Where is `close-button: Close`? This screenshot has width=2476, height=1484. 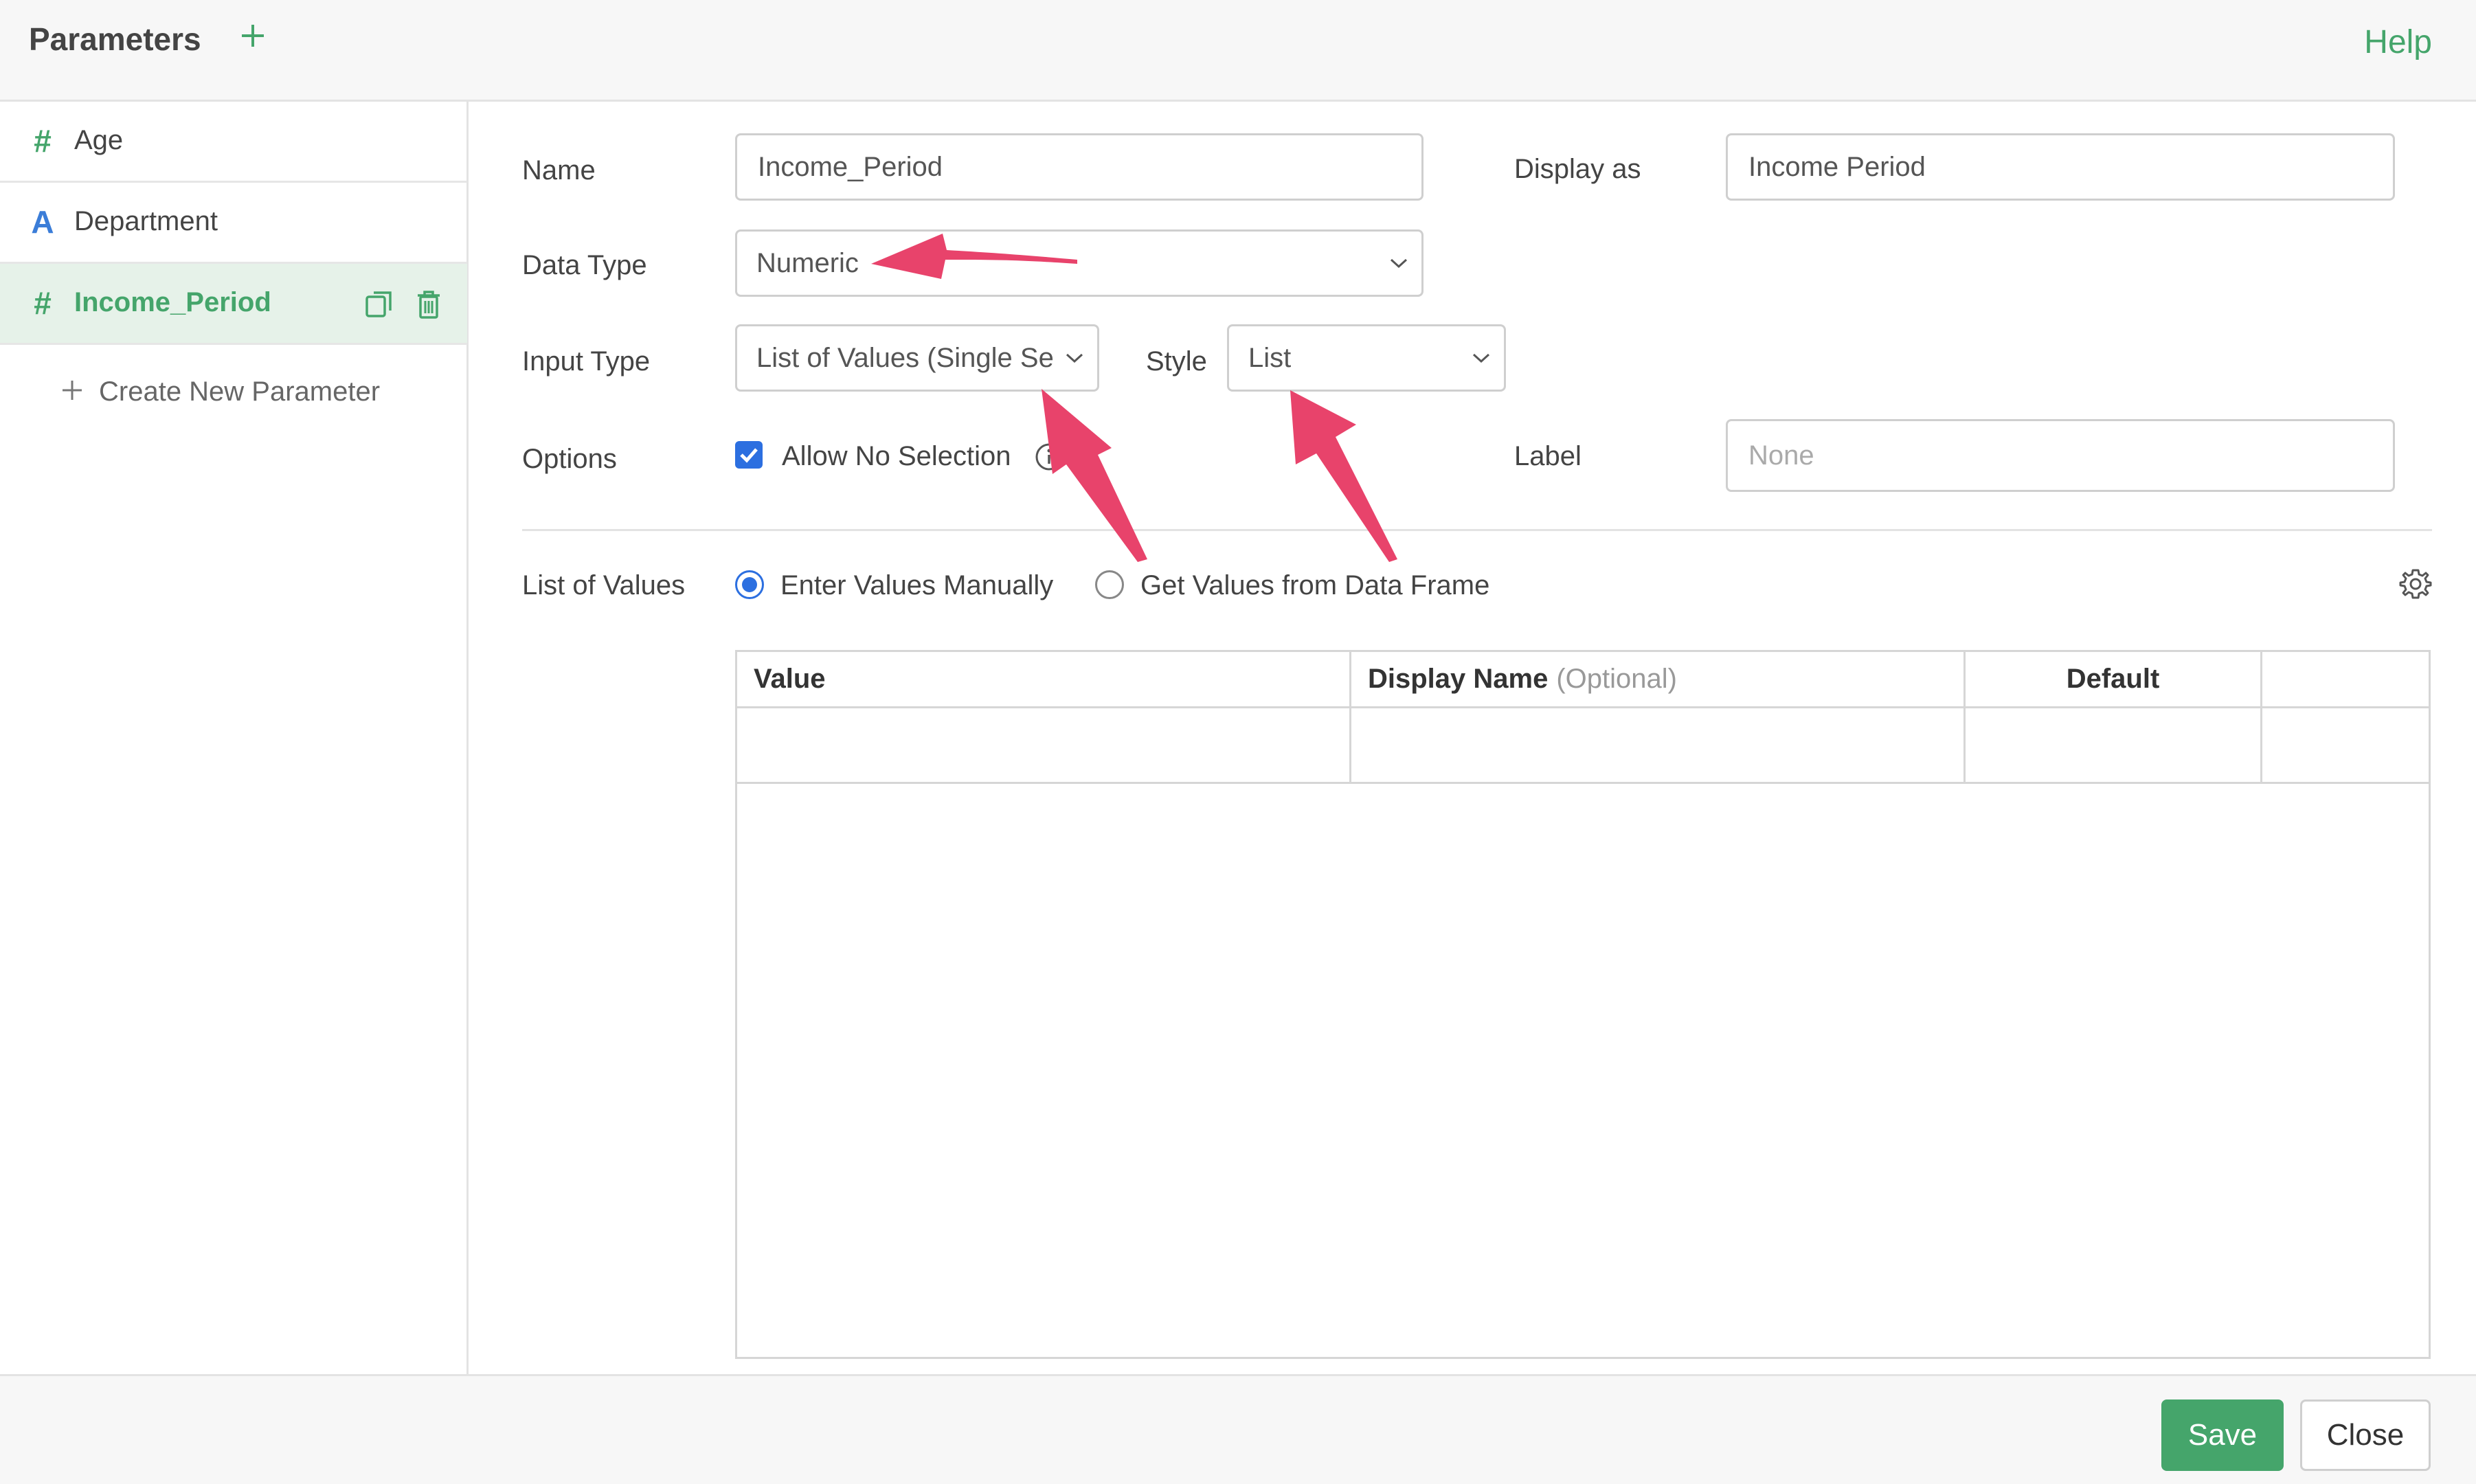 close-button: Close is located at coordinates (2365, 1435).